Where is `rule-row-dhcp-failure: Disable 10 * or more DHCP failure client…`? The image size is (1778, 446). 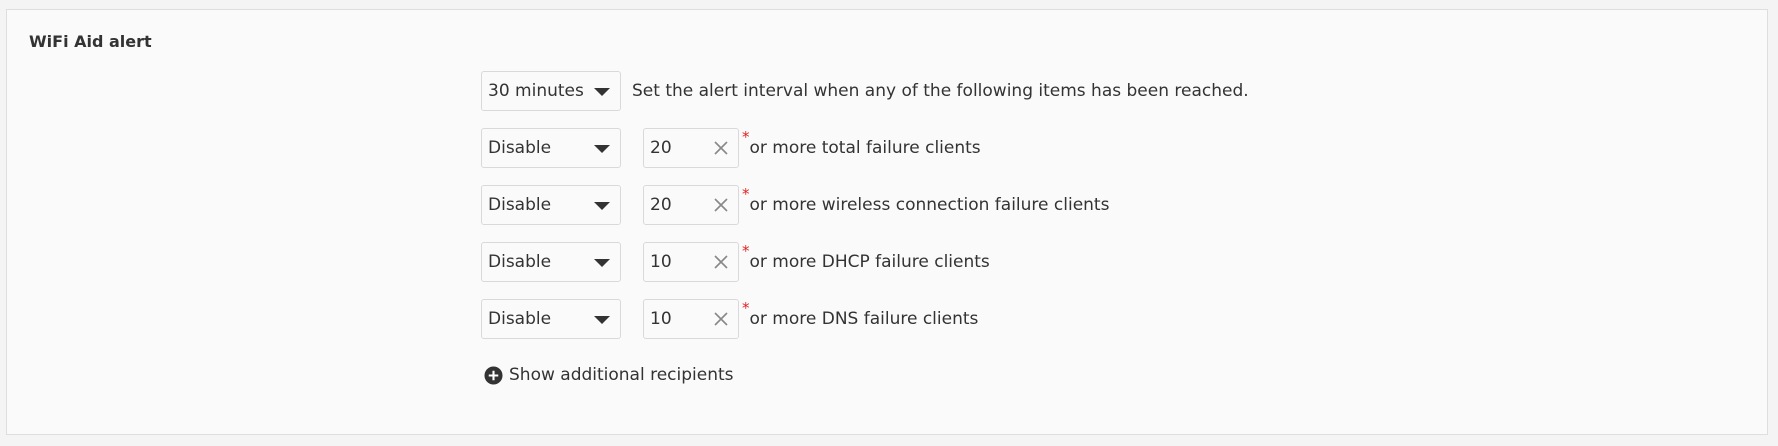
rule-row-dhcp-failure: Disable 10 * or more DHCP failure client… is located at coordinates (735, 262).